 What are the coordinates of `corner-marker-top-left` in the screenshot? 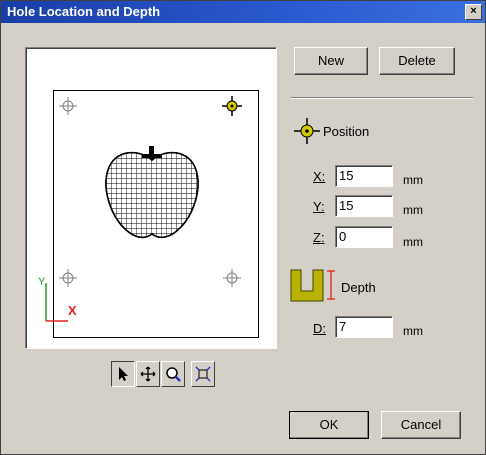 It's located at (68, 106).